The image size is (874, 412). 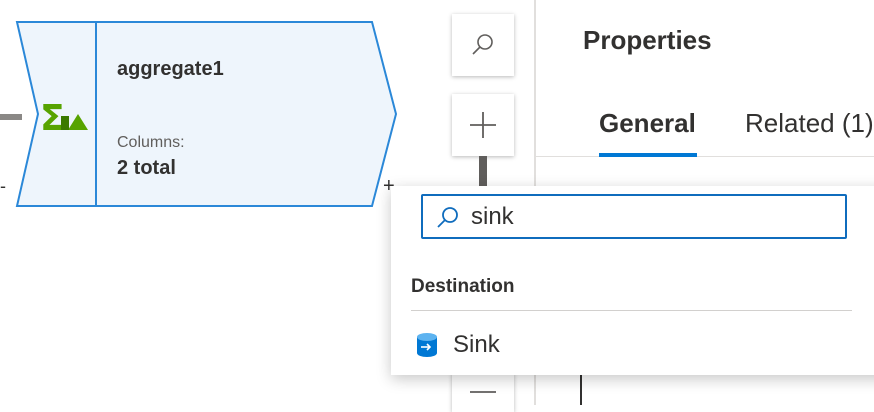 I want to click on node-left-handle: -, so click(x=3, y=186).